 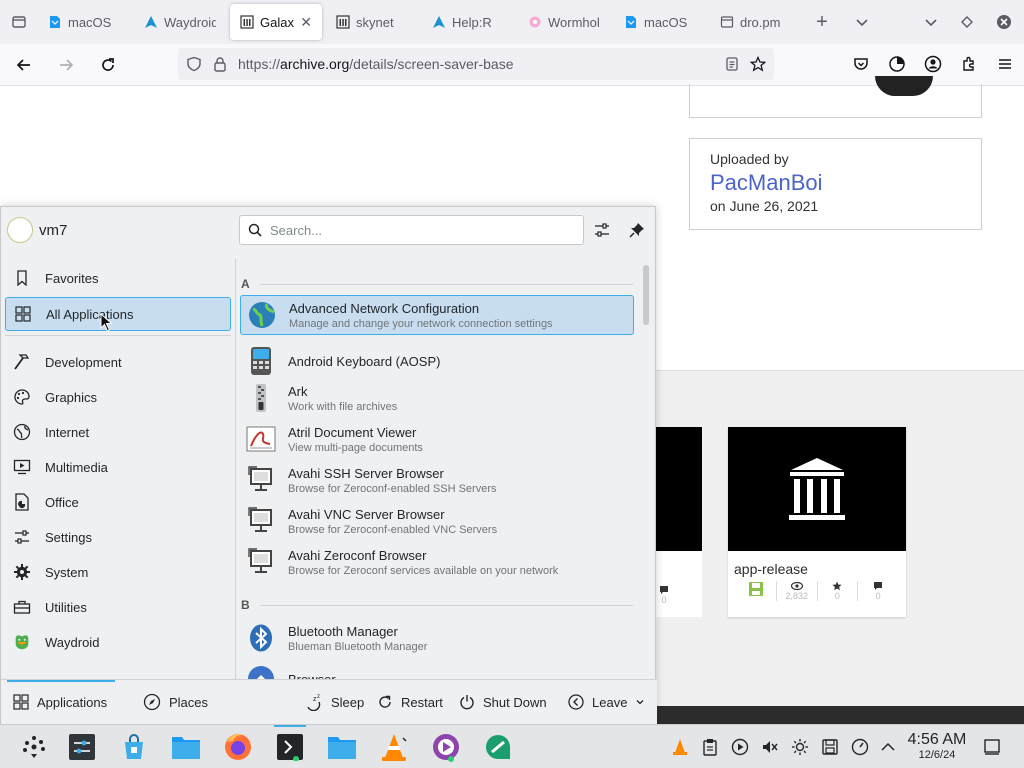 What do you see at coordinates (118, 362) in the screenshot?
I see `category-development: Development` at bounding box center [118, 362].